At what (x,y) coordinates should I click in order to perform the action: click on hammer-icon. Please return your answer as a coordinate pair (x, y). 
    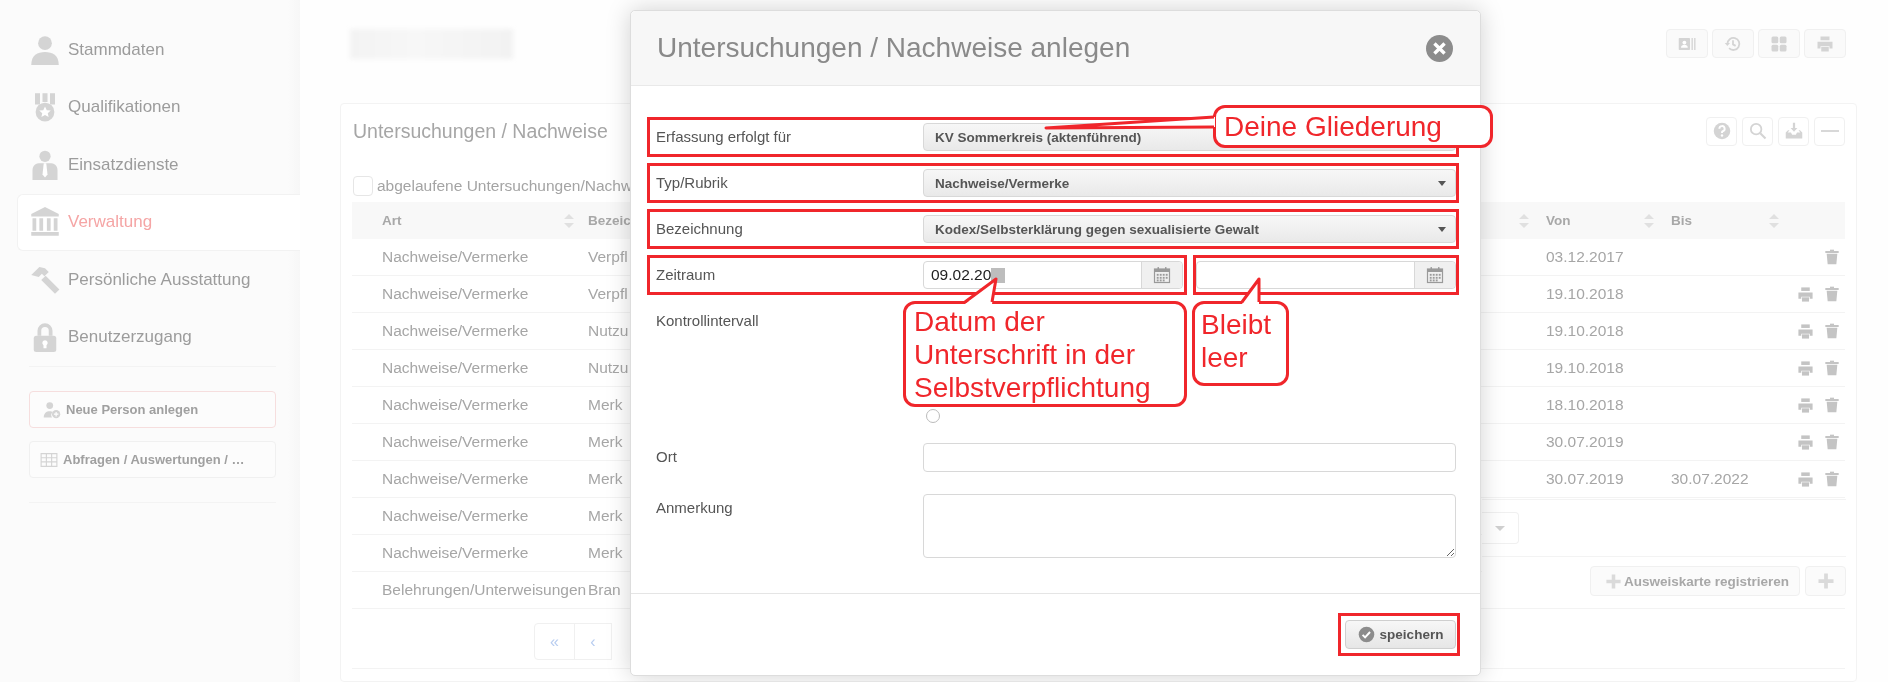
    Looking at the image, I should click on (45, 279).